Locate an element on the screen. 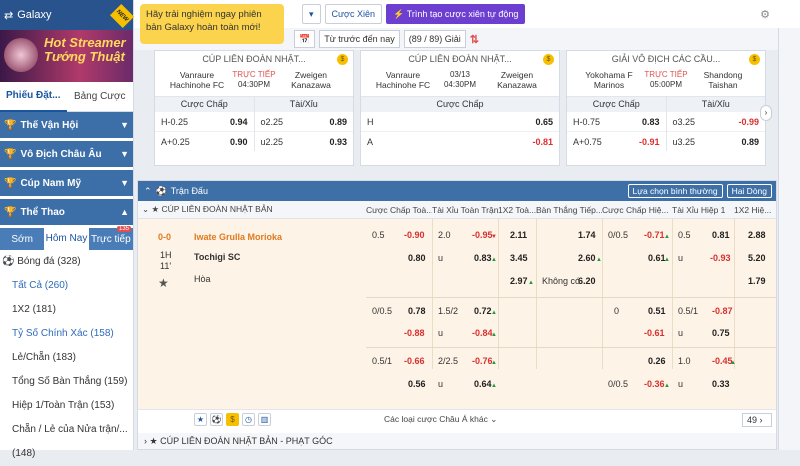 This screenshot has height=466, width=800. league-header: ⌄ ★ CÚP LIÊN ĐOÀN NHẬT BẢN is located at coordinates (252, 209).